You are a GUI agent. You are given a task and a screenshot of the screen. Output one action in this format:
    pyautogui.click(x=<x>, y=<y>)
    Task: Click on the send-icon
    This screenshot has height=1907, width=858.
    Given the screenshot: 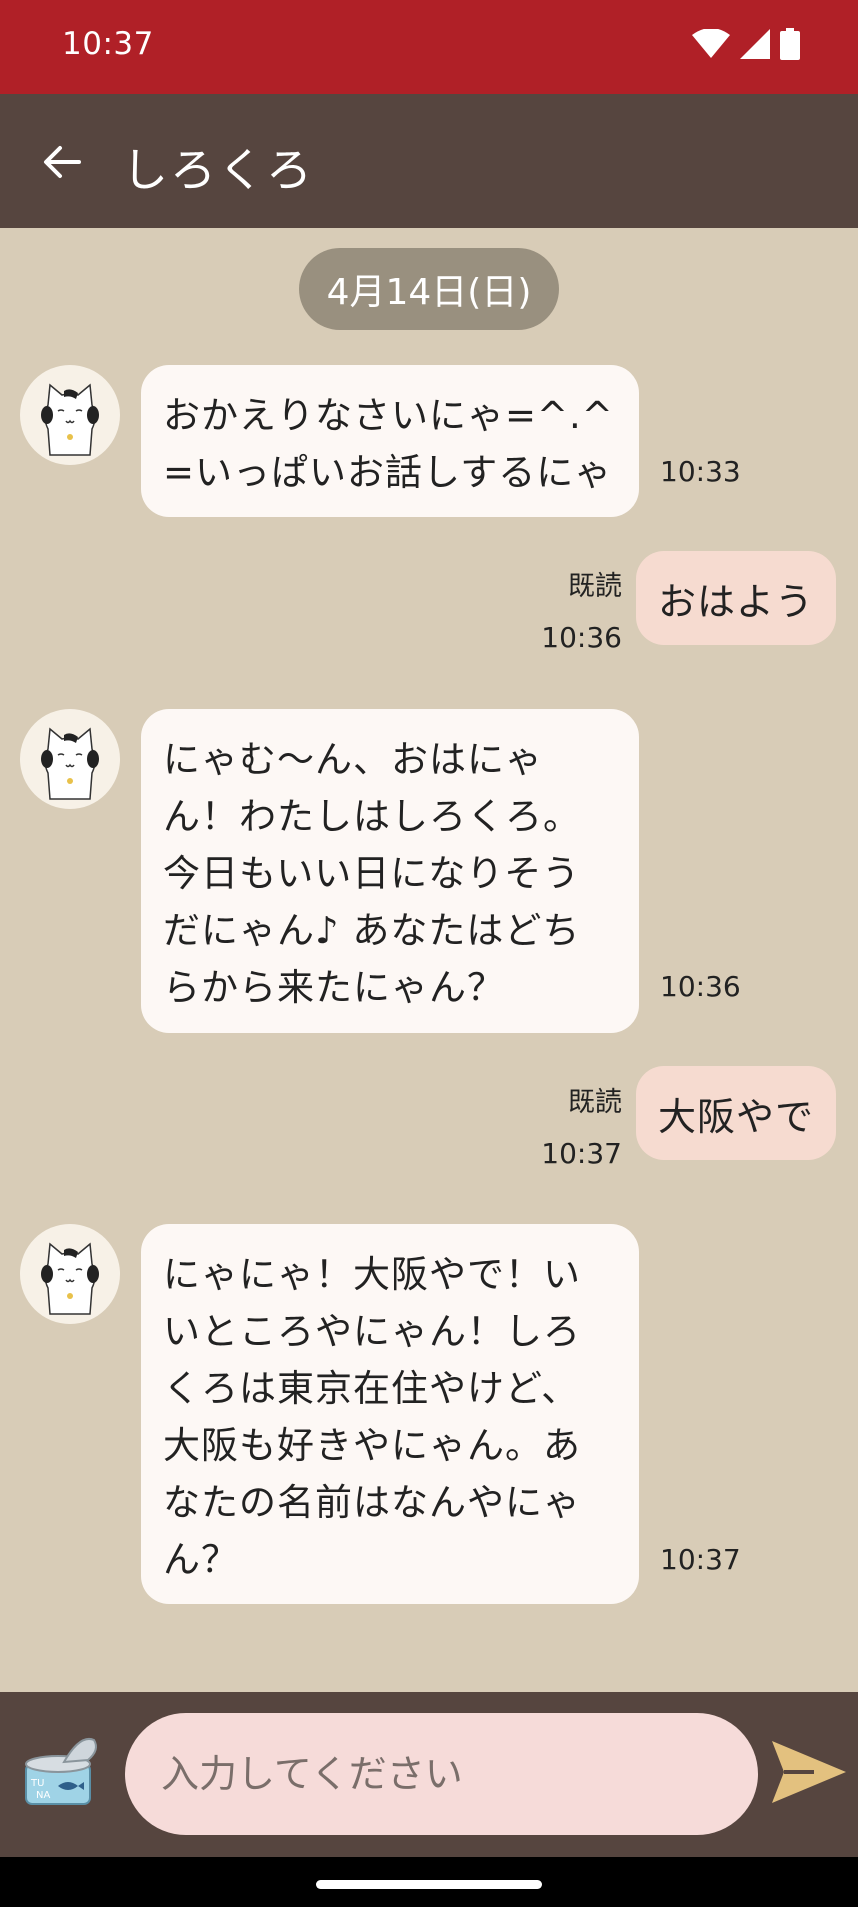 What is the action you would take?
    pyautogui.click(x=809, y=1772)
    